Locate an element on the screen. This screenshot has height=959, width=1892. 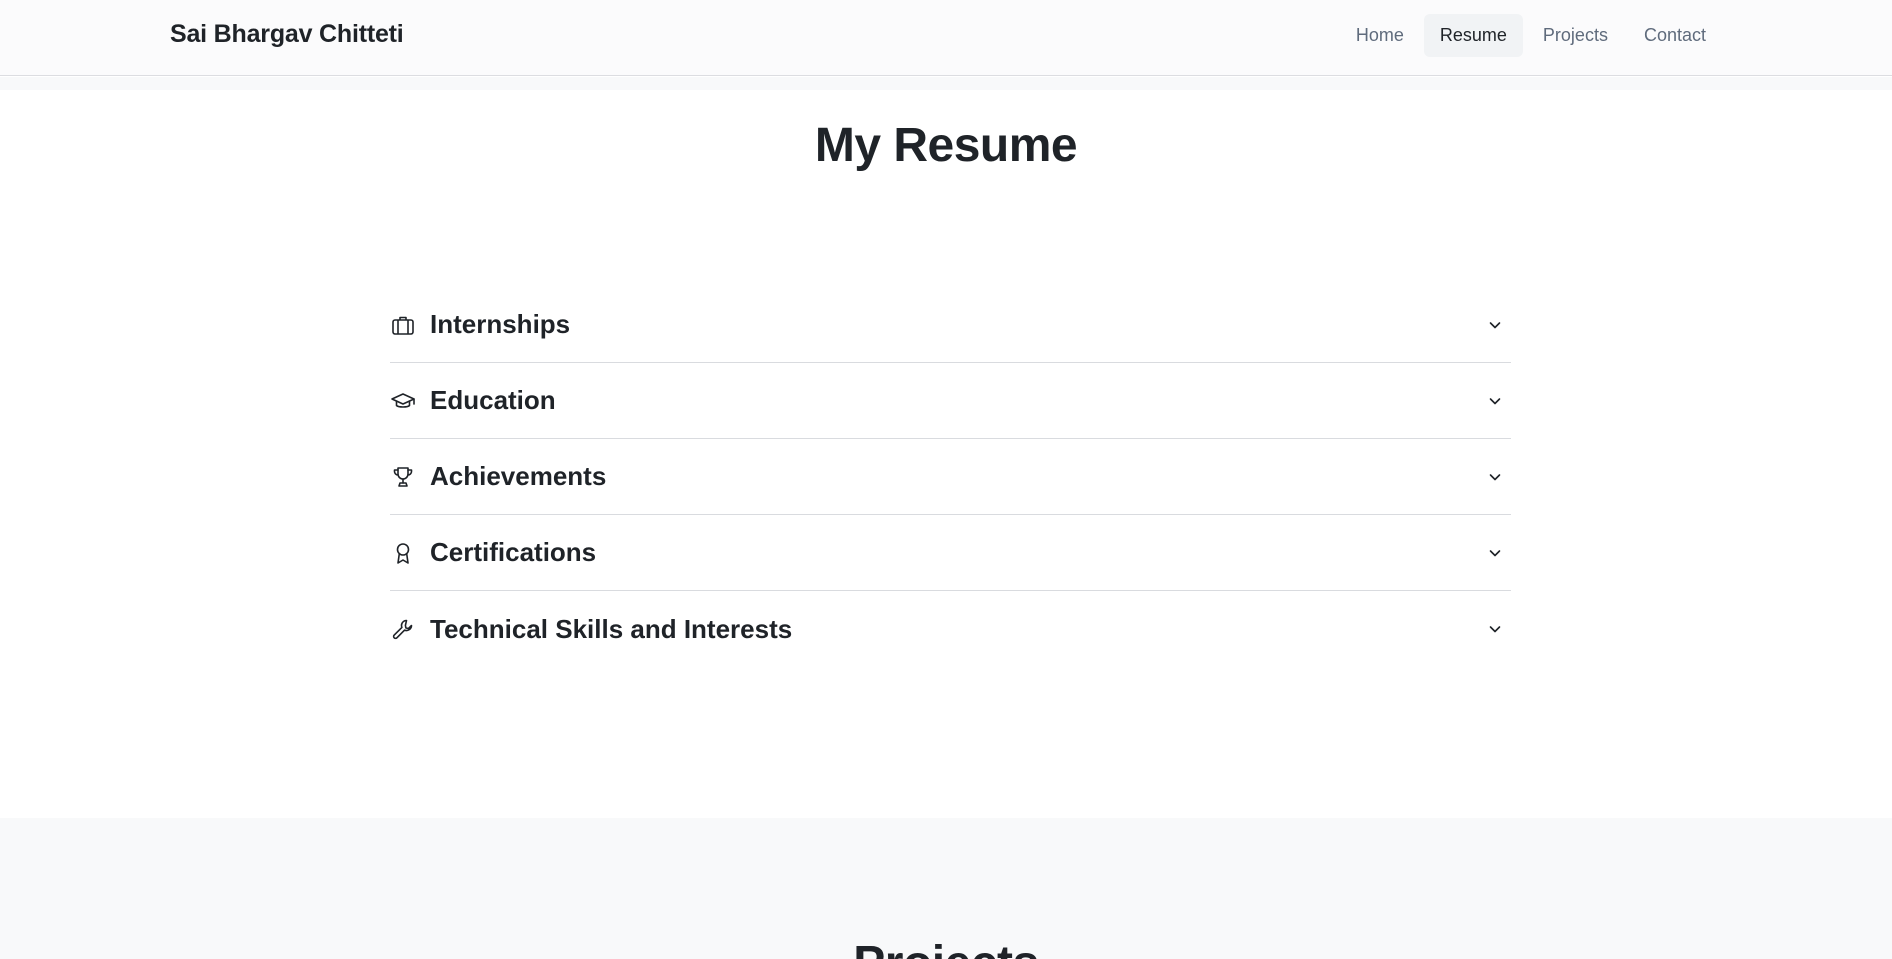
nav-link-contact: Contact is located at coordinates (1675, 35).